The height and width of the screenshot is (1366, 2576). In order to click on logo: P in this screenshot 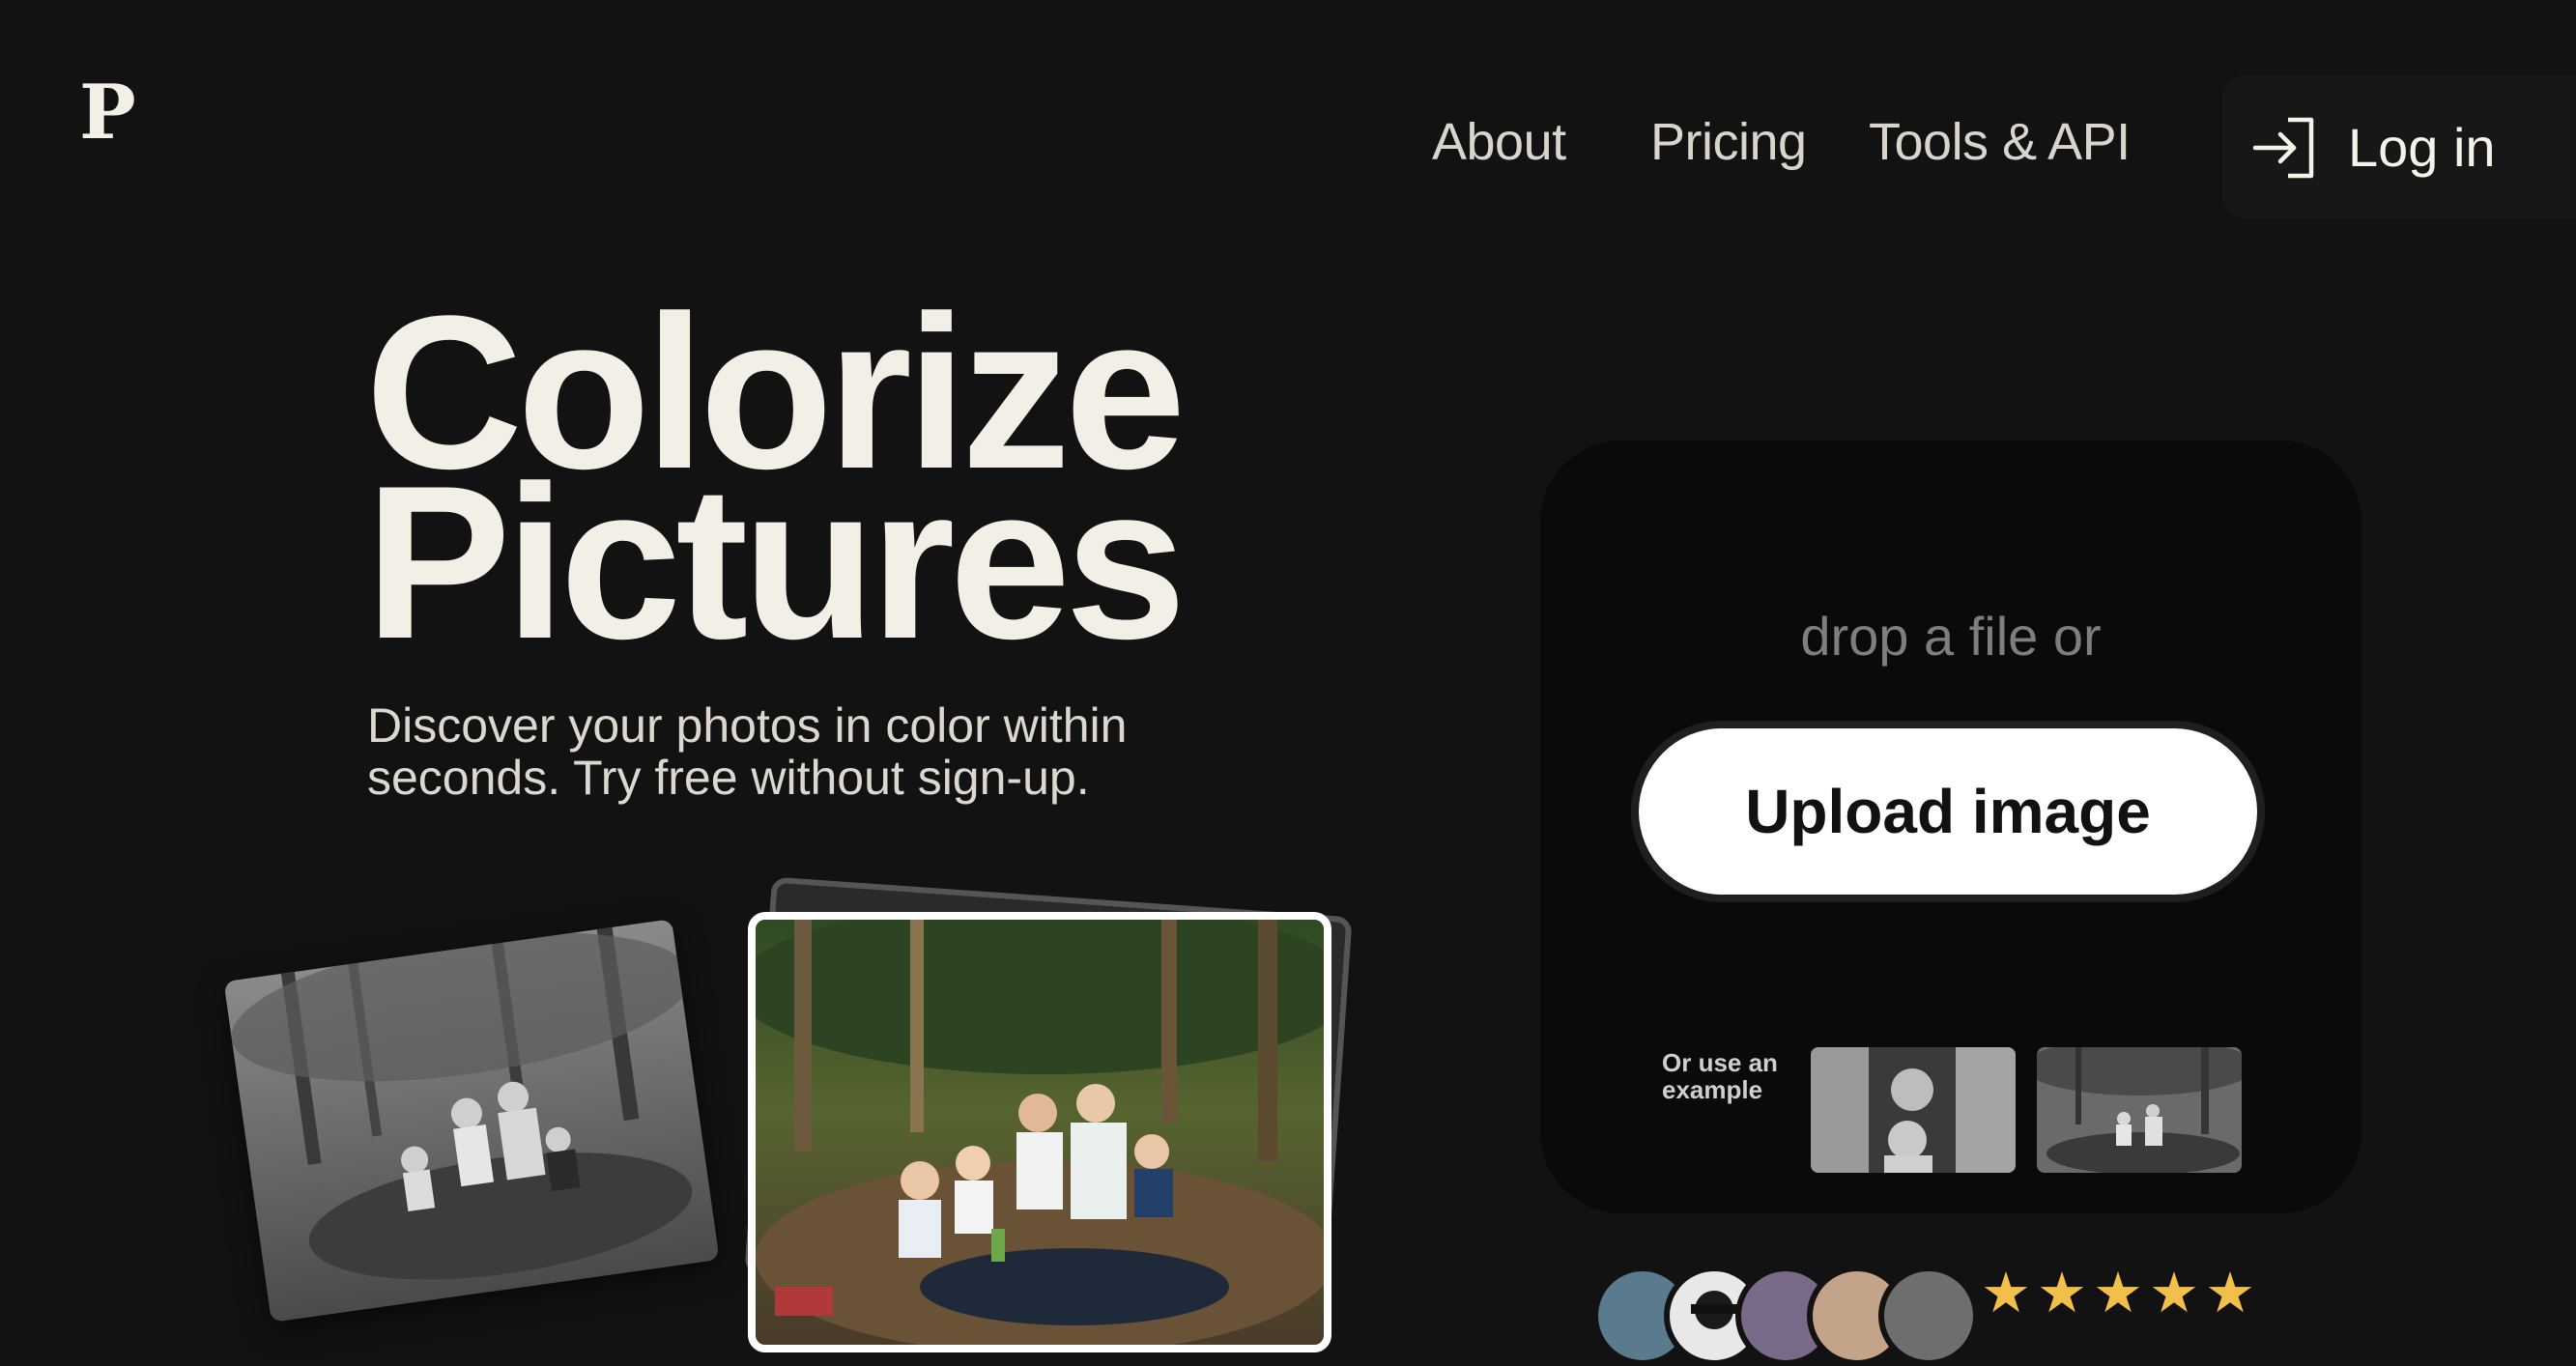, I will do `click(108, 113)`.